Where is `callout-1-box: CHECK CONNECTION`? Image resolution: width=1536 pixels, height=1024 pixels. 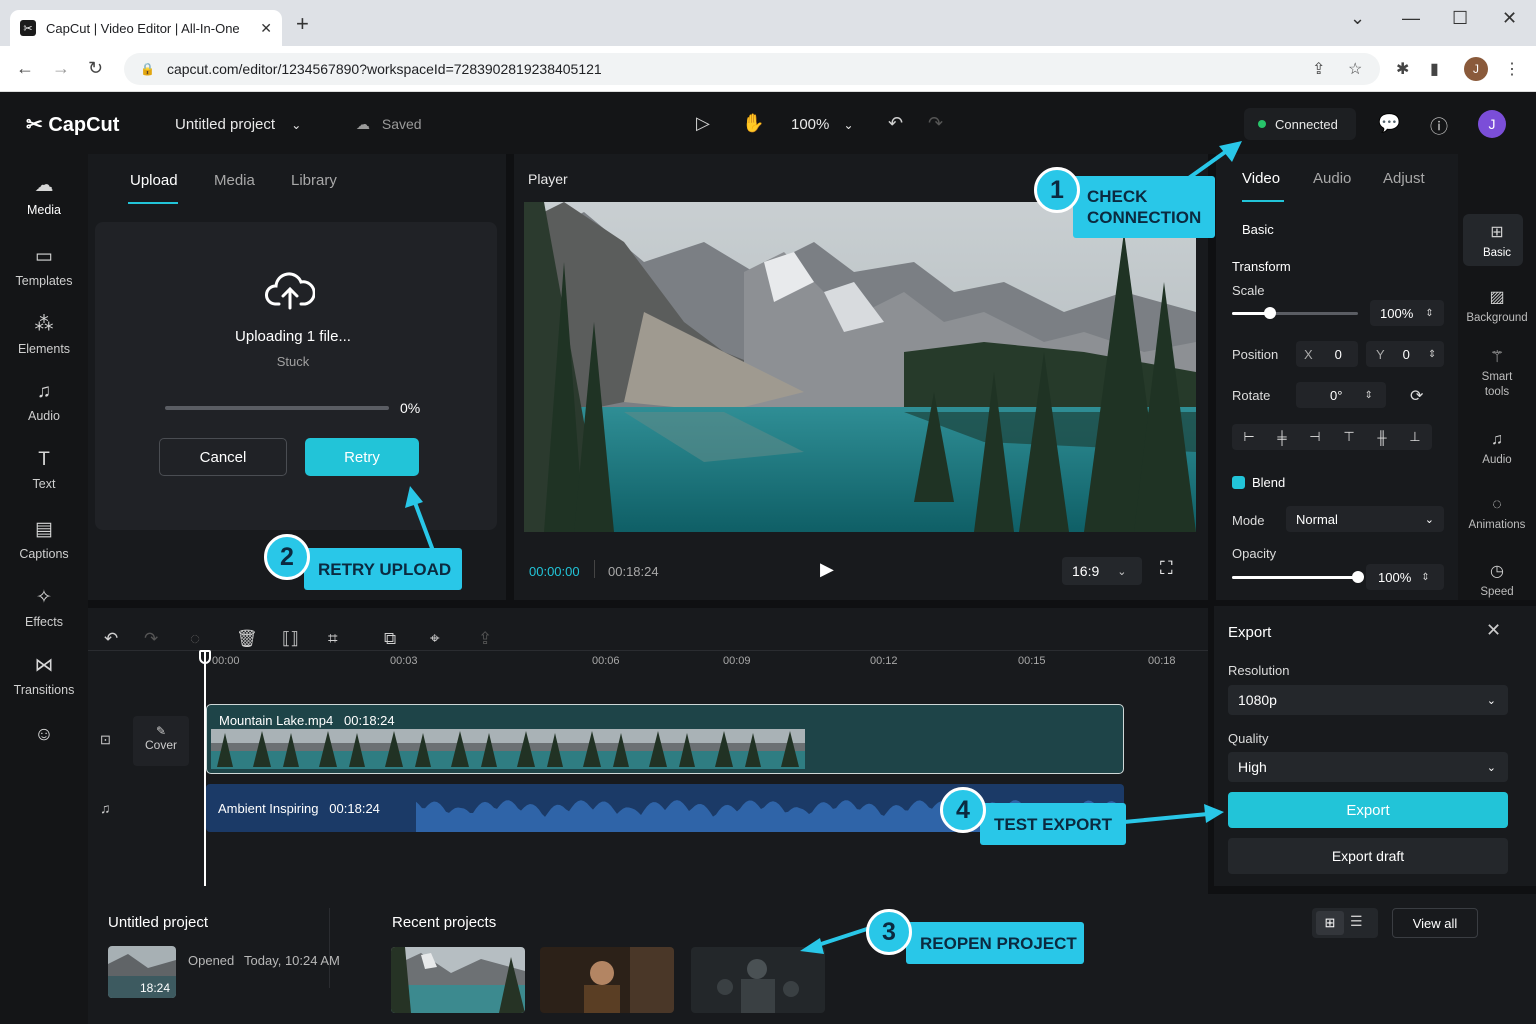 callout-1-box: CHECK CONNECTION is located at coordinates (1144, 207).